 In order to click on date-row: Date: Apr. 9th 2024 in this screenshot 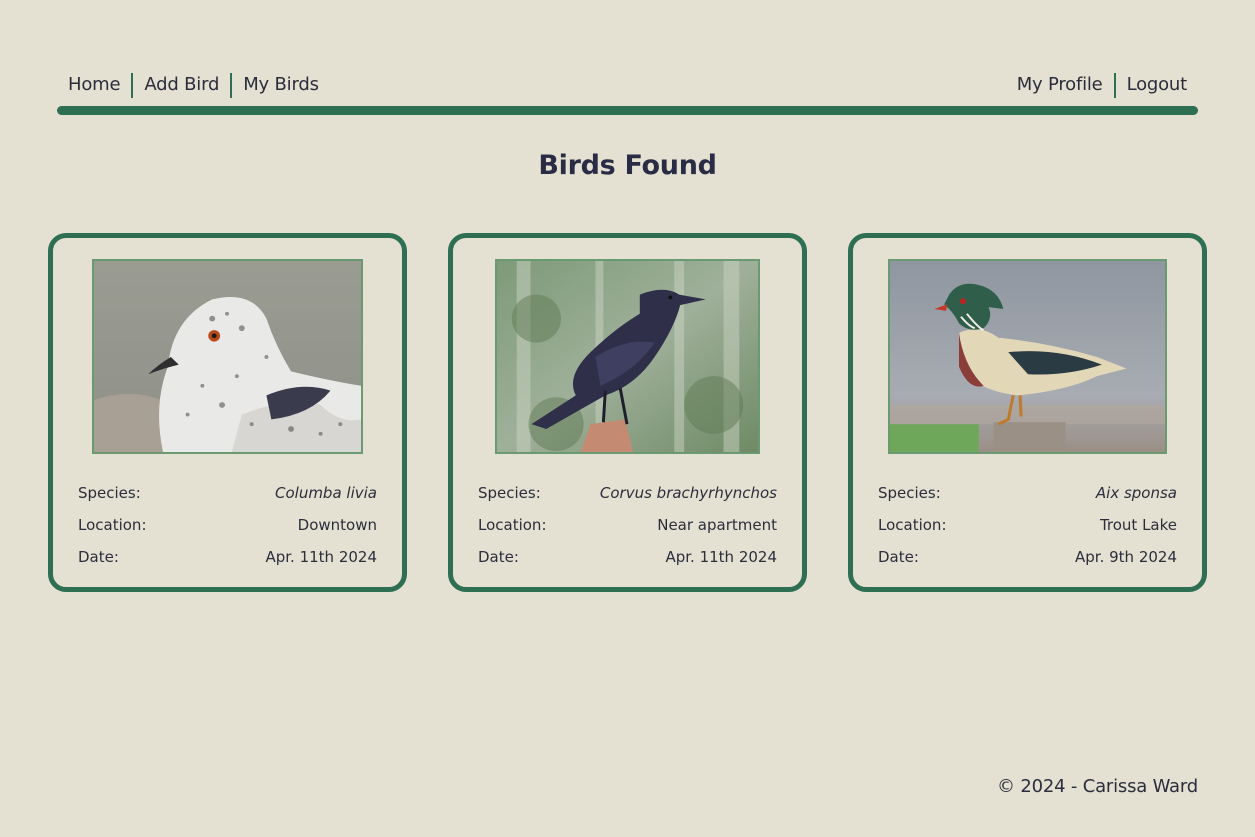, I will do `click(1027, 561)`.